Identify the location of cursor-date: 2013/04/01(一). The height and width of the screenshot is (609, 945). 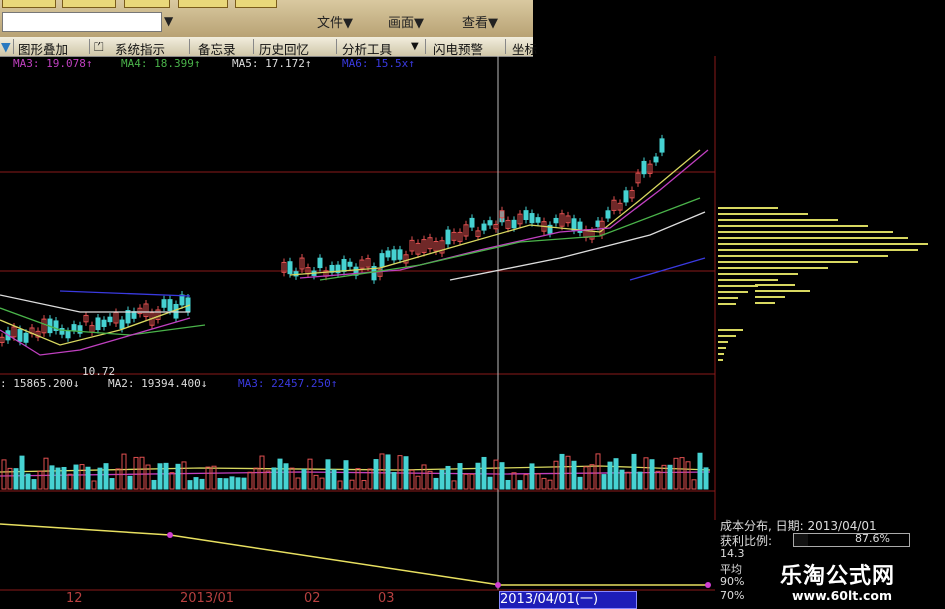
(568, 600).